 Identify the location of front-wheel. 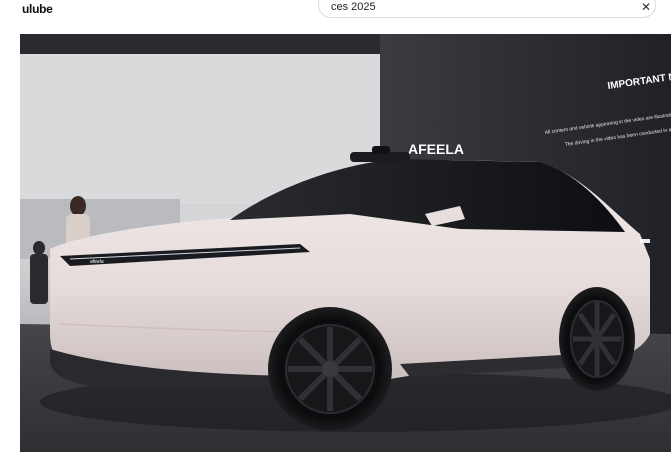
(330, 369).